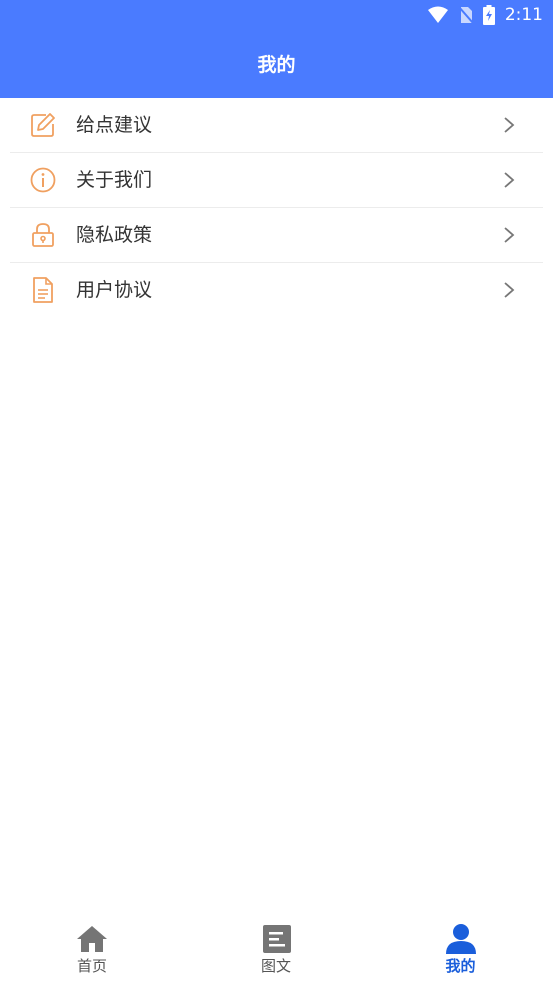 The image size is (553, 983). What do you see at coordinates (276, 290) in the screenshot?
I see `menu-item-agreement: 用户协议` at bounding box center [276, 290].